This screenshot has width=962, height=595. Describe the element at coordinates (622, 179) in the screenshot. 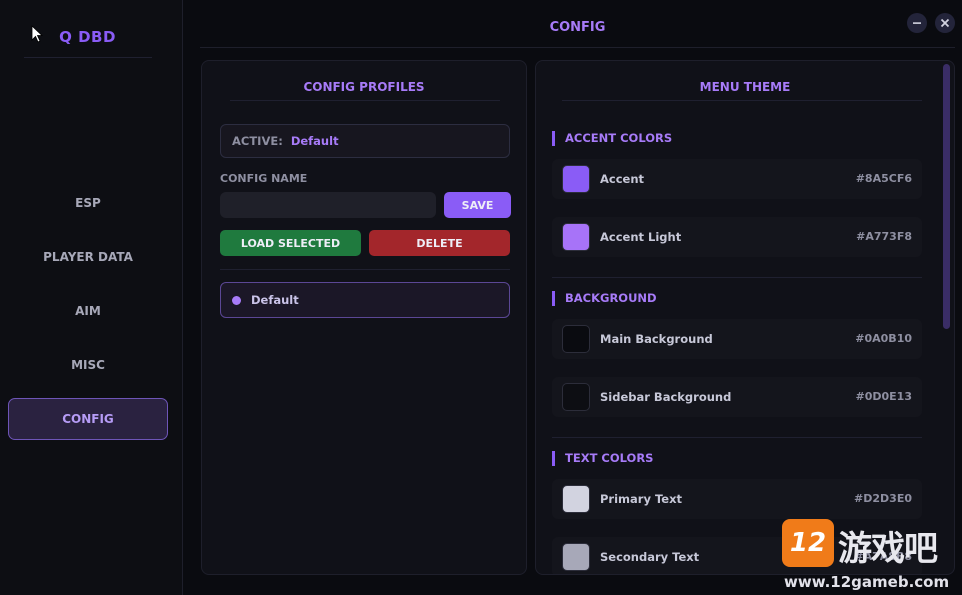

I see `color-name: Accent` at that location.